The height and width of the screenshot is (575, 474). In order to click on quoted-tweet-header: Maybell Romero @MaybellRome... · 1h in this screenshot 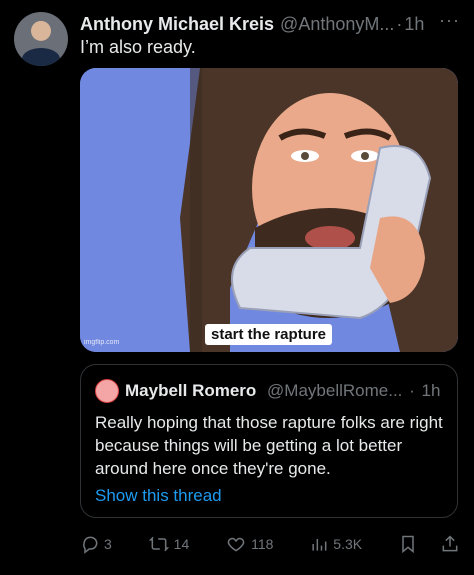, I will do `click(282, 391)`.